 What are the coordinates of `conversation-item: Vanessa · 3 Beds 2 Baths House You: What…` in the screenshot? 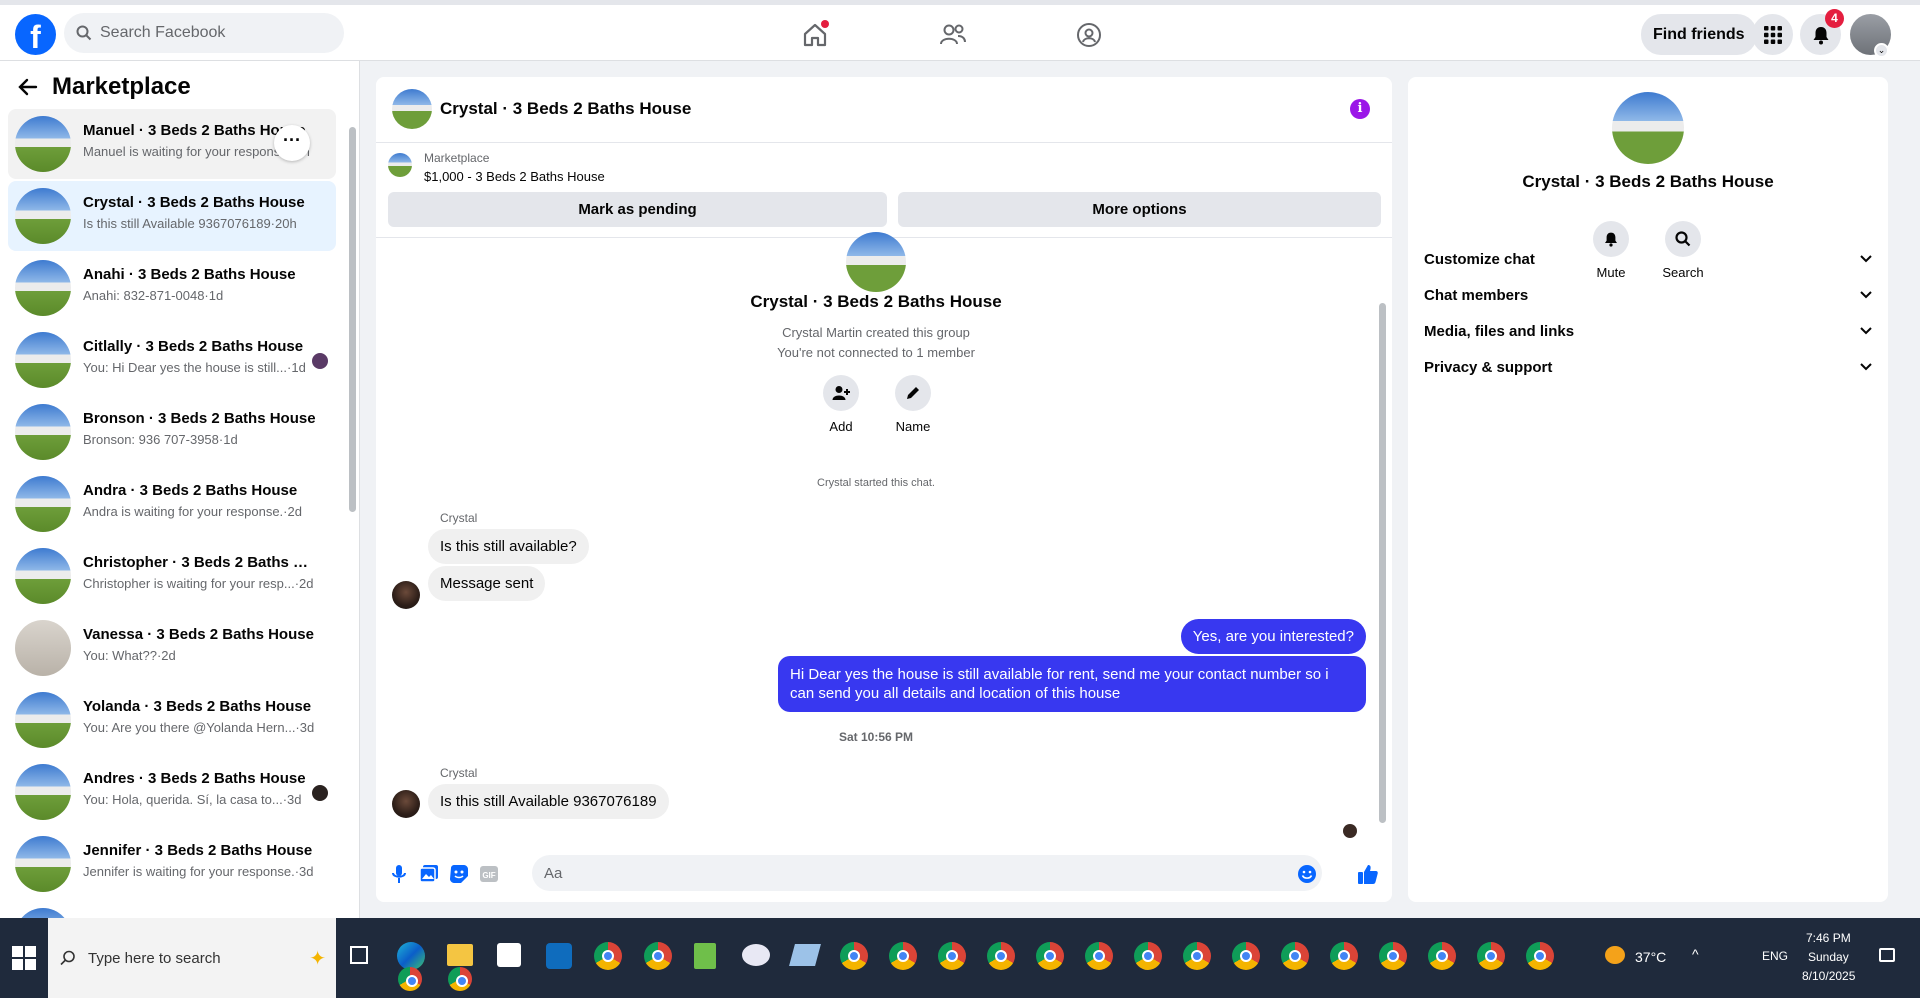 It's located at (172, 648).